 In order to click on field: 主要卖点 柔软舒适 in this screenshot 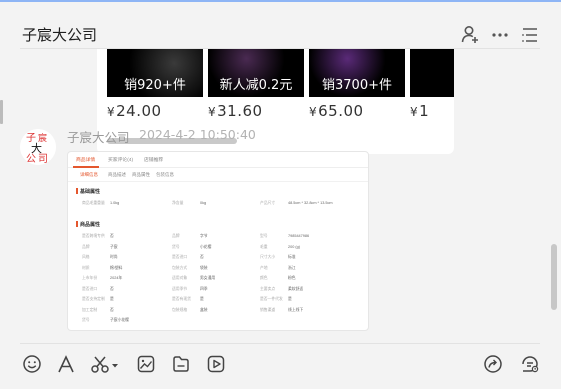, I will do `click(282, 288)`.